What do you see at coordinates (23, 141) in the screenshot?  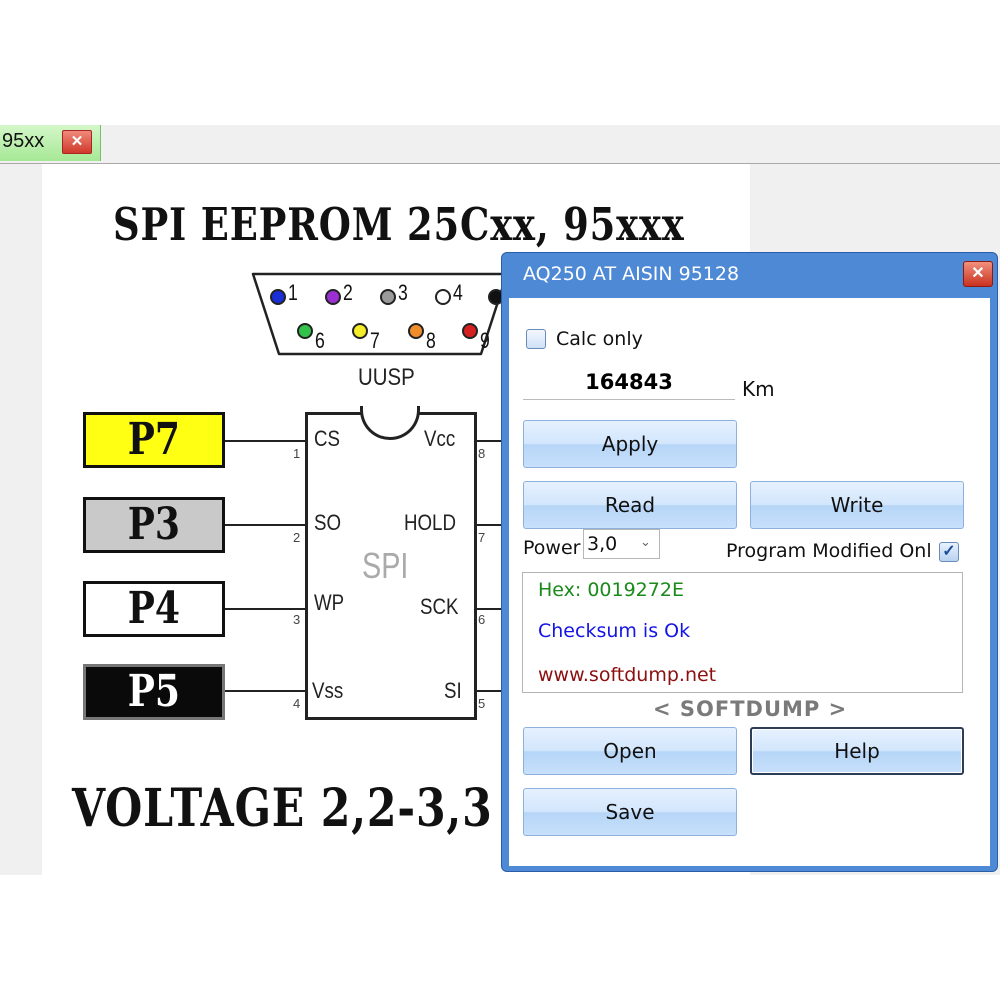 I see `tab-label: 95xx` at bounding box center [23, 141].